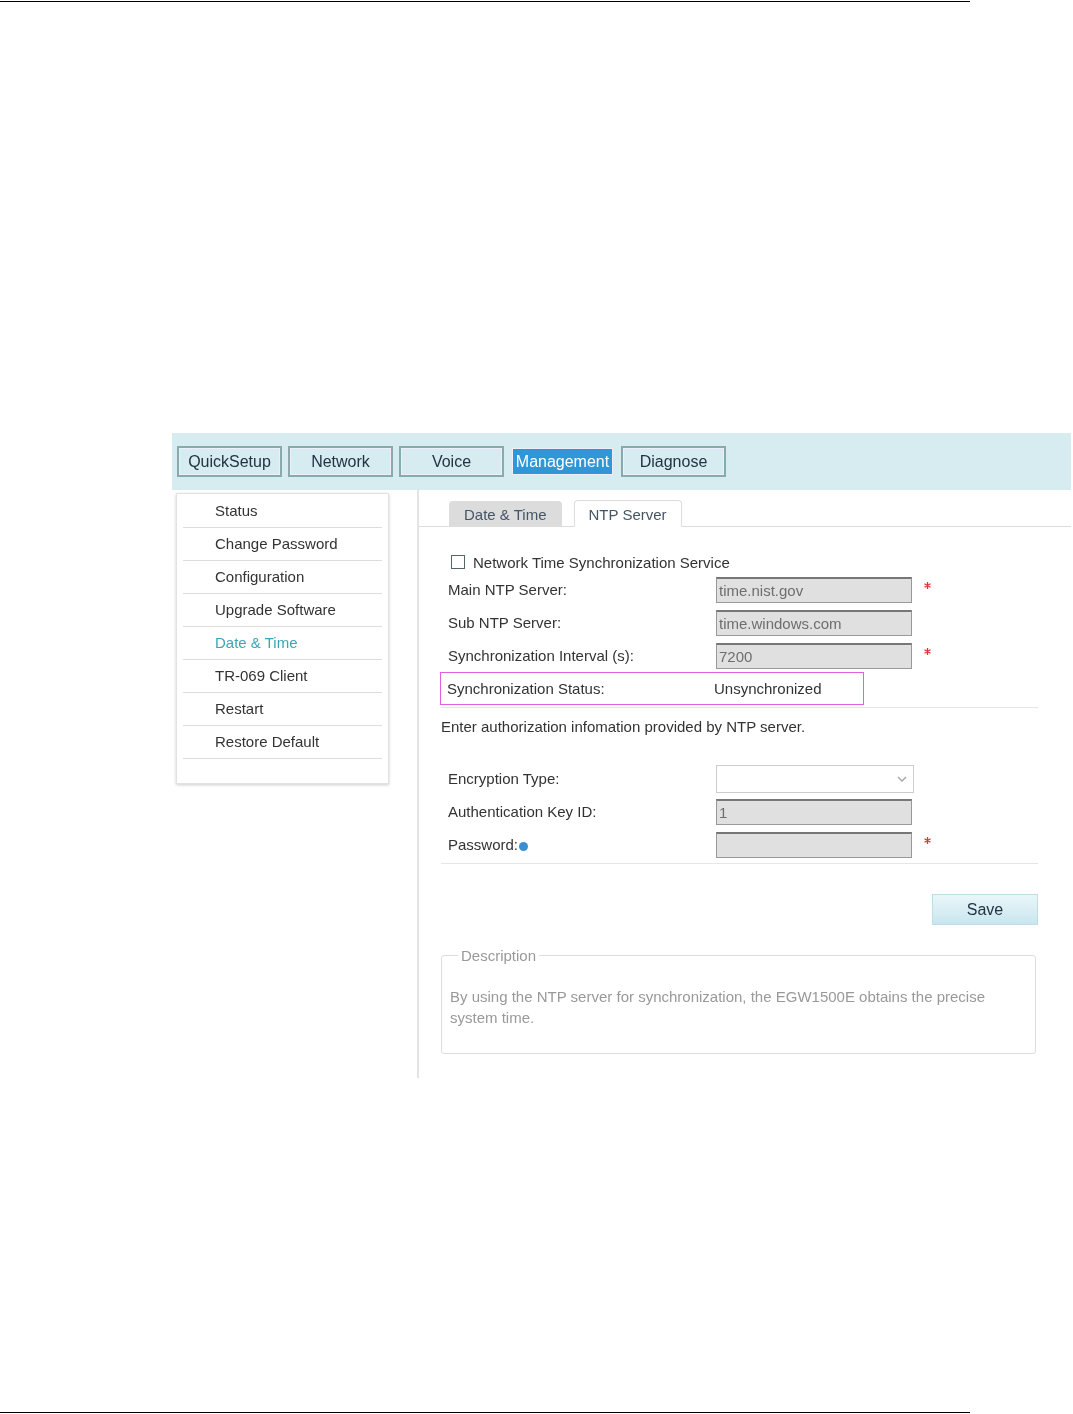 This screenshot has height=1414, width=1073. Describe the element at coordinates (282, 742) in the screenshot. I see `sidebar-item: Restore Default` at that location.